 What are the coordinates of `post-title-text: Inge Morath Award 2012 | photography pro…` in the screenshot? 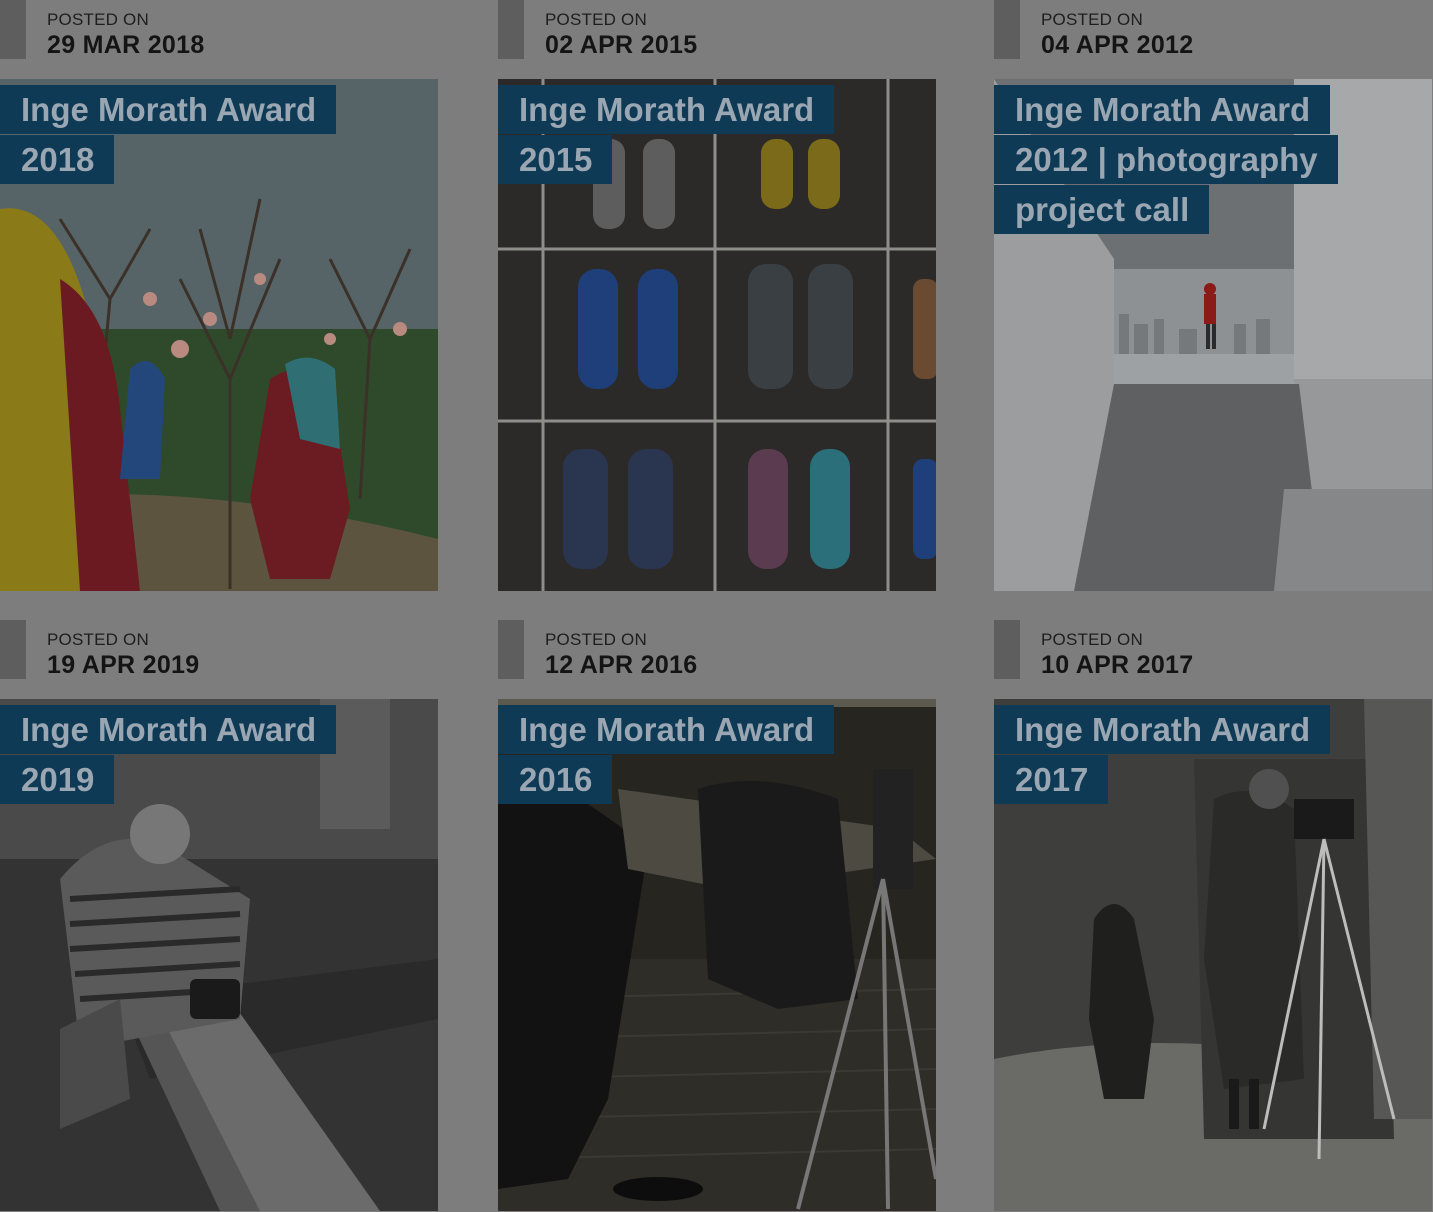 It's located at (1166, 159).